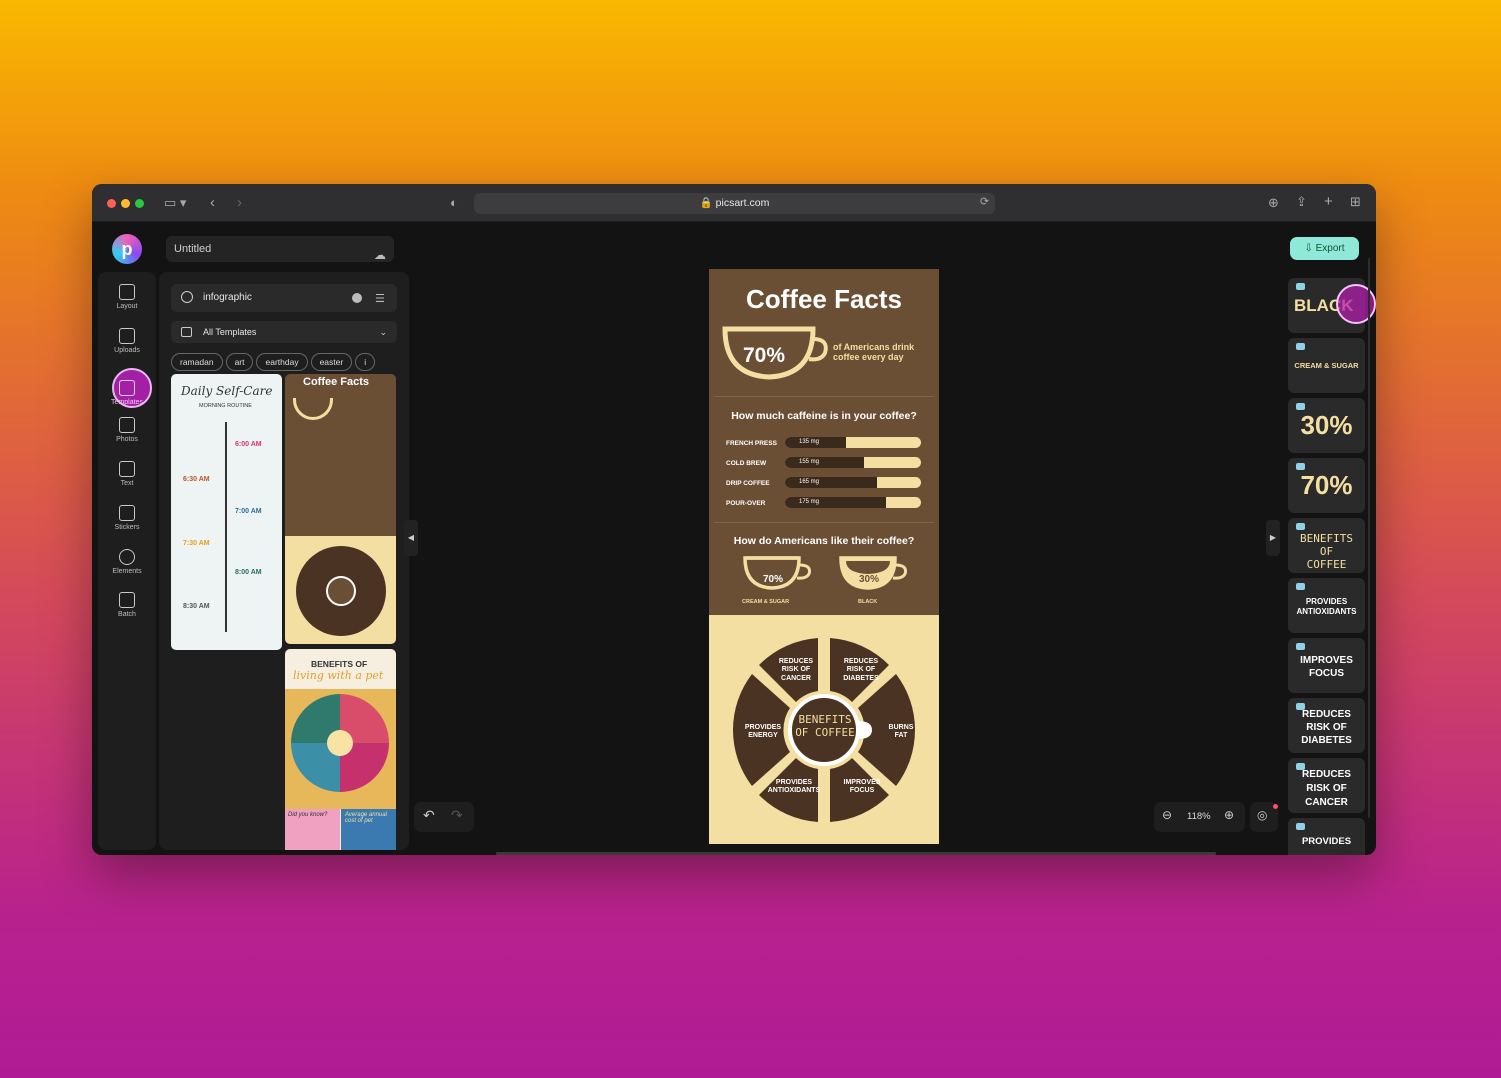  Describe the element at coordinates (125, 203) in the screenshot. I see `minimize-window-button` at that location.